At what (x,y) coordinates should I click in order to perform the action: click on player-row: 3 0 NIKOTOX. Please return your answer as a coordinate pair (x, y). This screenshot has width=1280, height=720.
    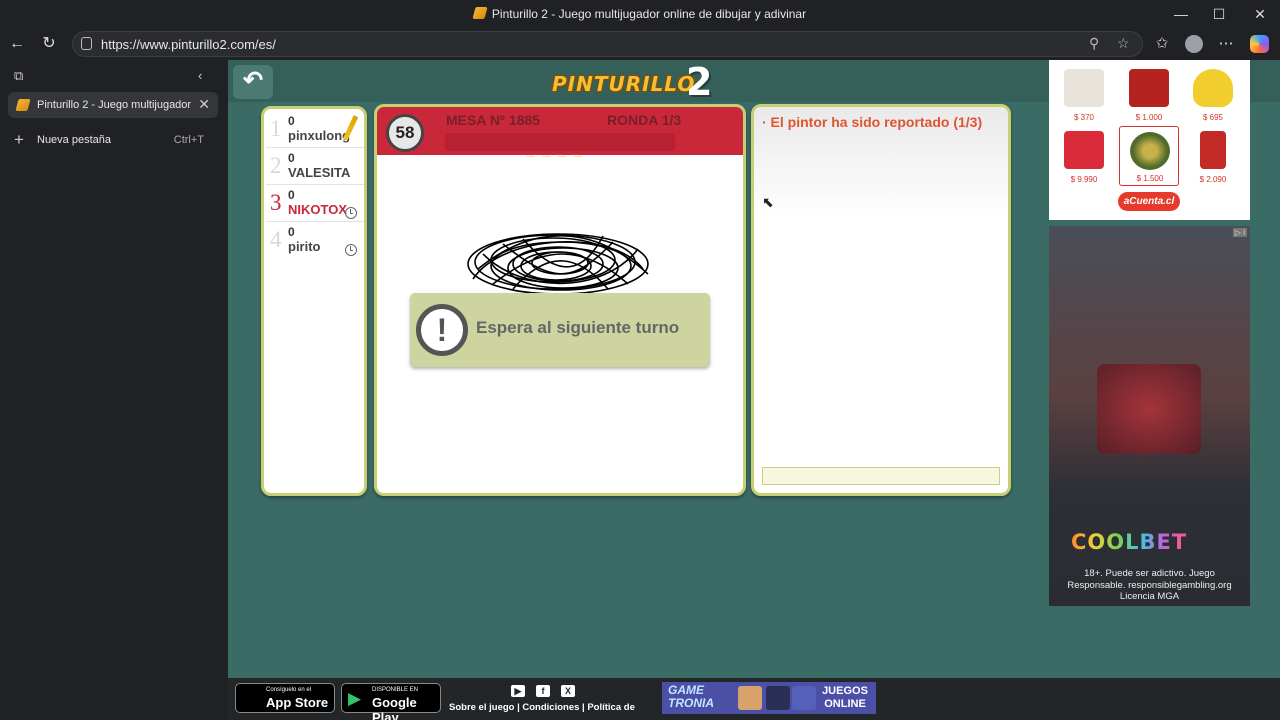
    Looking at the image, I should click on (315, 203).